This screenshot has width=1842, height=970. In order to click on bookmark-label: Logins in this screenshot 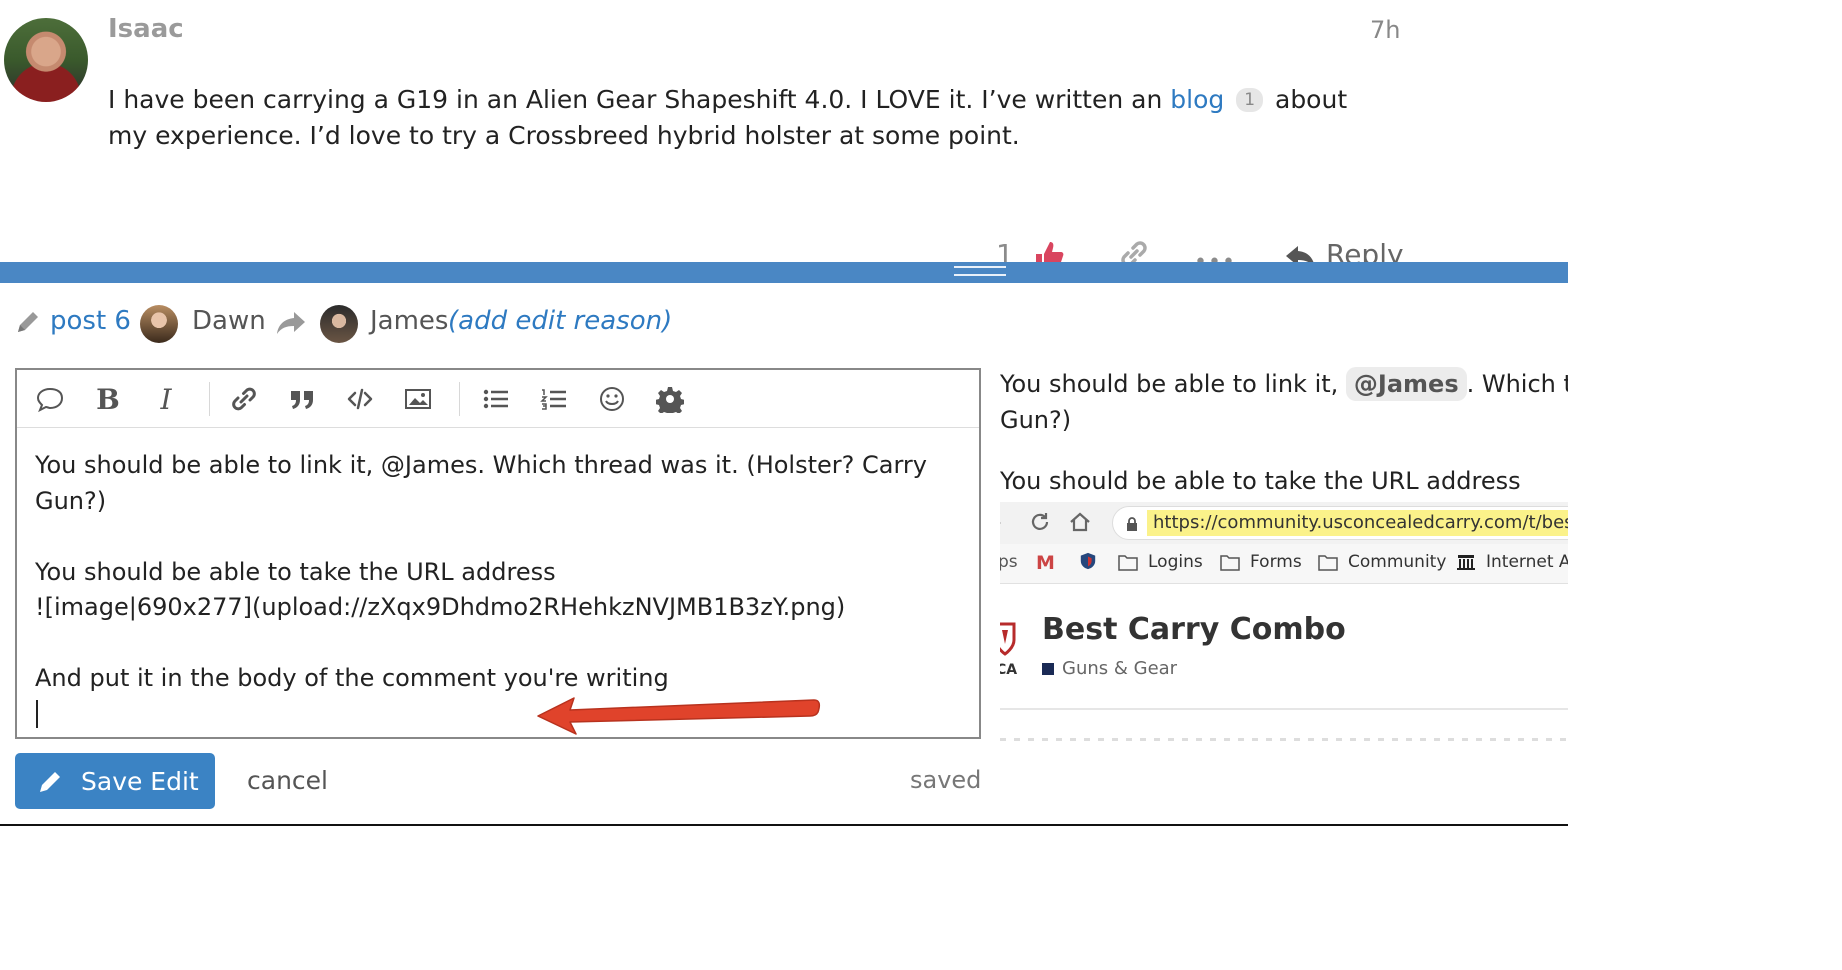, I will do `click(1175, 562)`.